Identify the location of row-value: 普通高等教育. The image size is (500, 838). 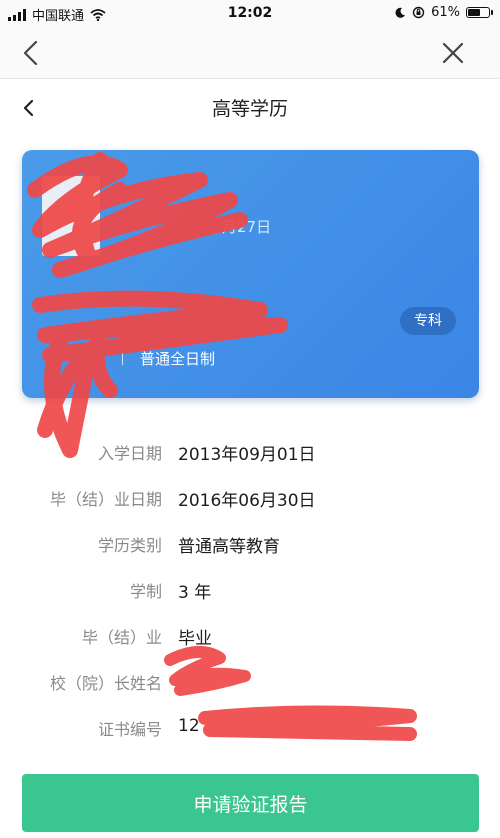
(229, 547).